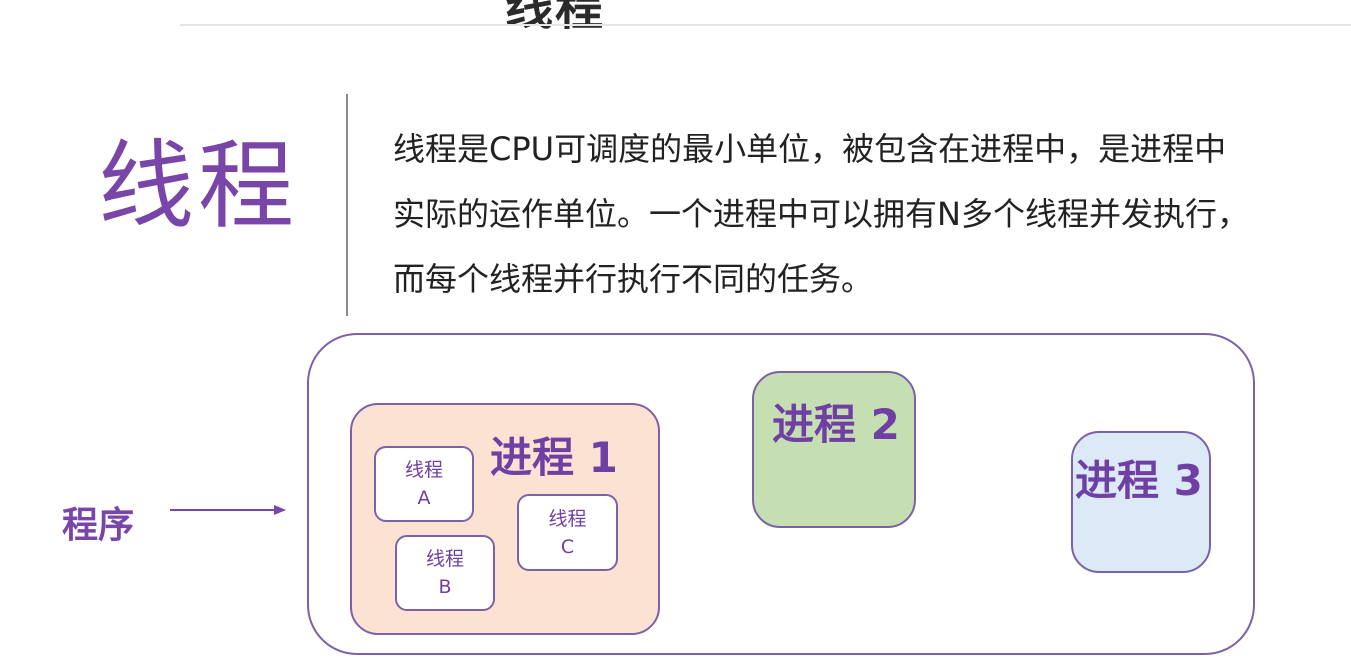 The image size is (1351, 670). I want to click on thread-c-box: 线程 C, so click(567, 532).